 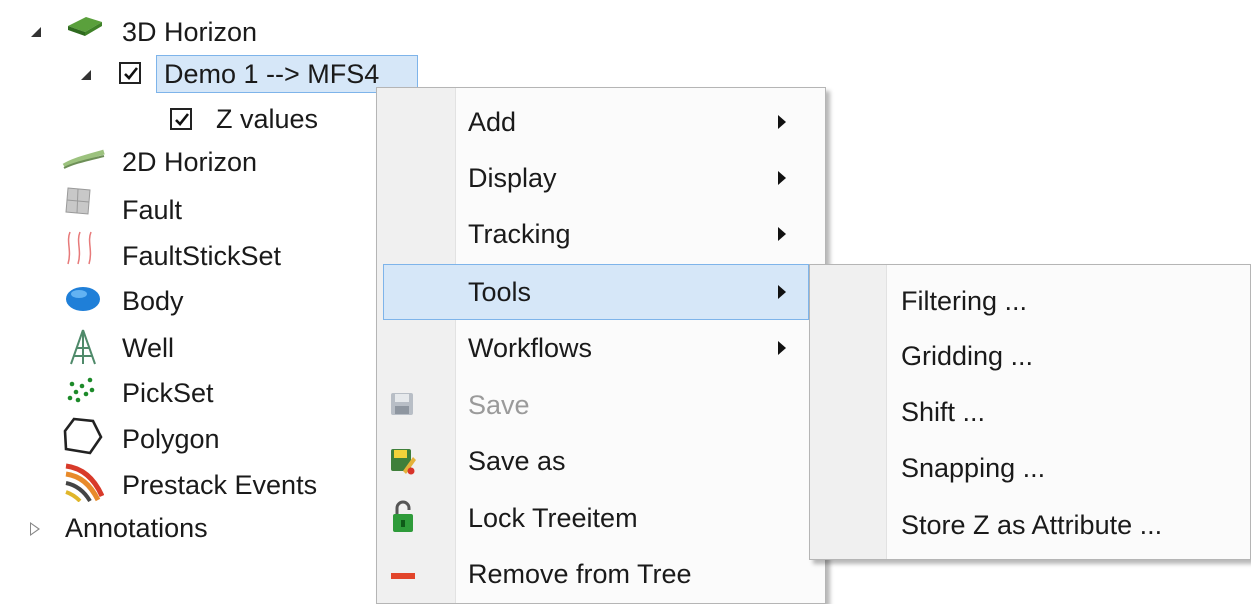 I want to click on tree-collapsed-arrow-annotations, so click(x=35, y=529).